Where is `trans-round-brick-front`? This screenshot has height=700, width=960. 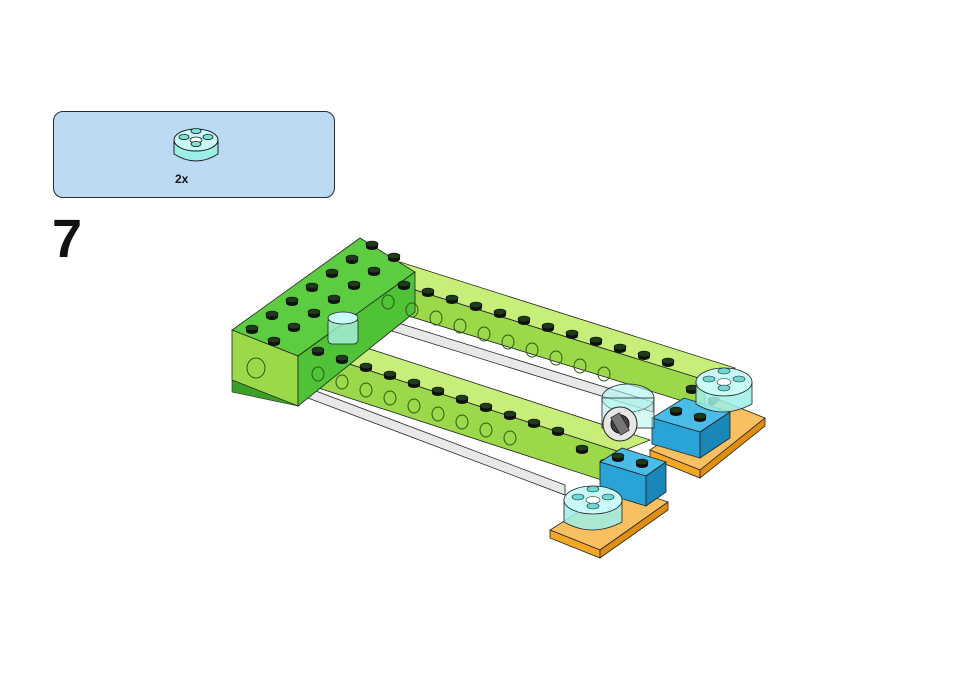 trans-round-brick-front is located at coordinates (593, 508).